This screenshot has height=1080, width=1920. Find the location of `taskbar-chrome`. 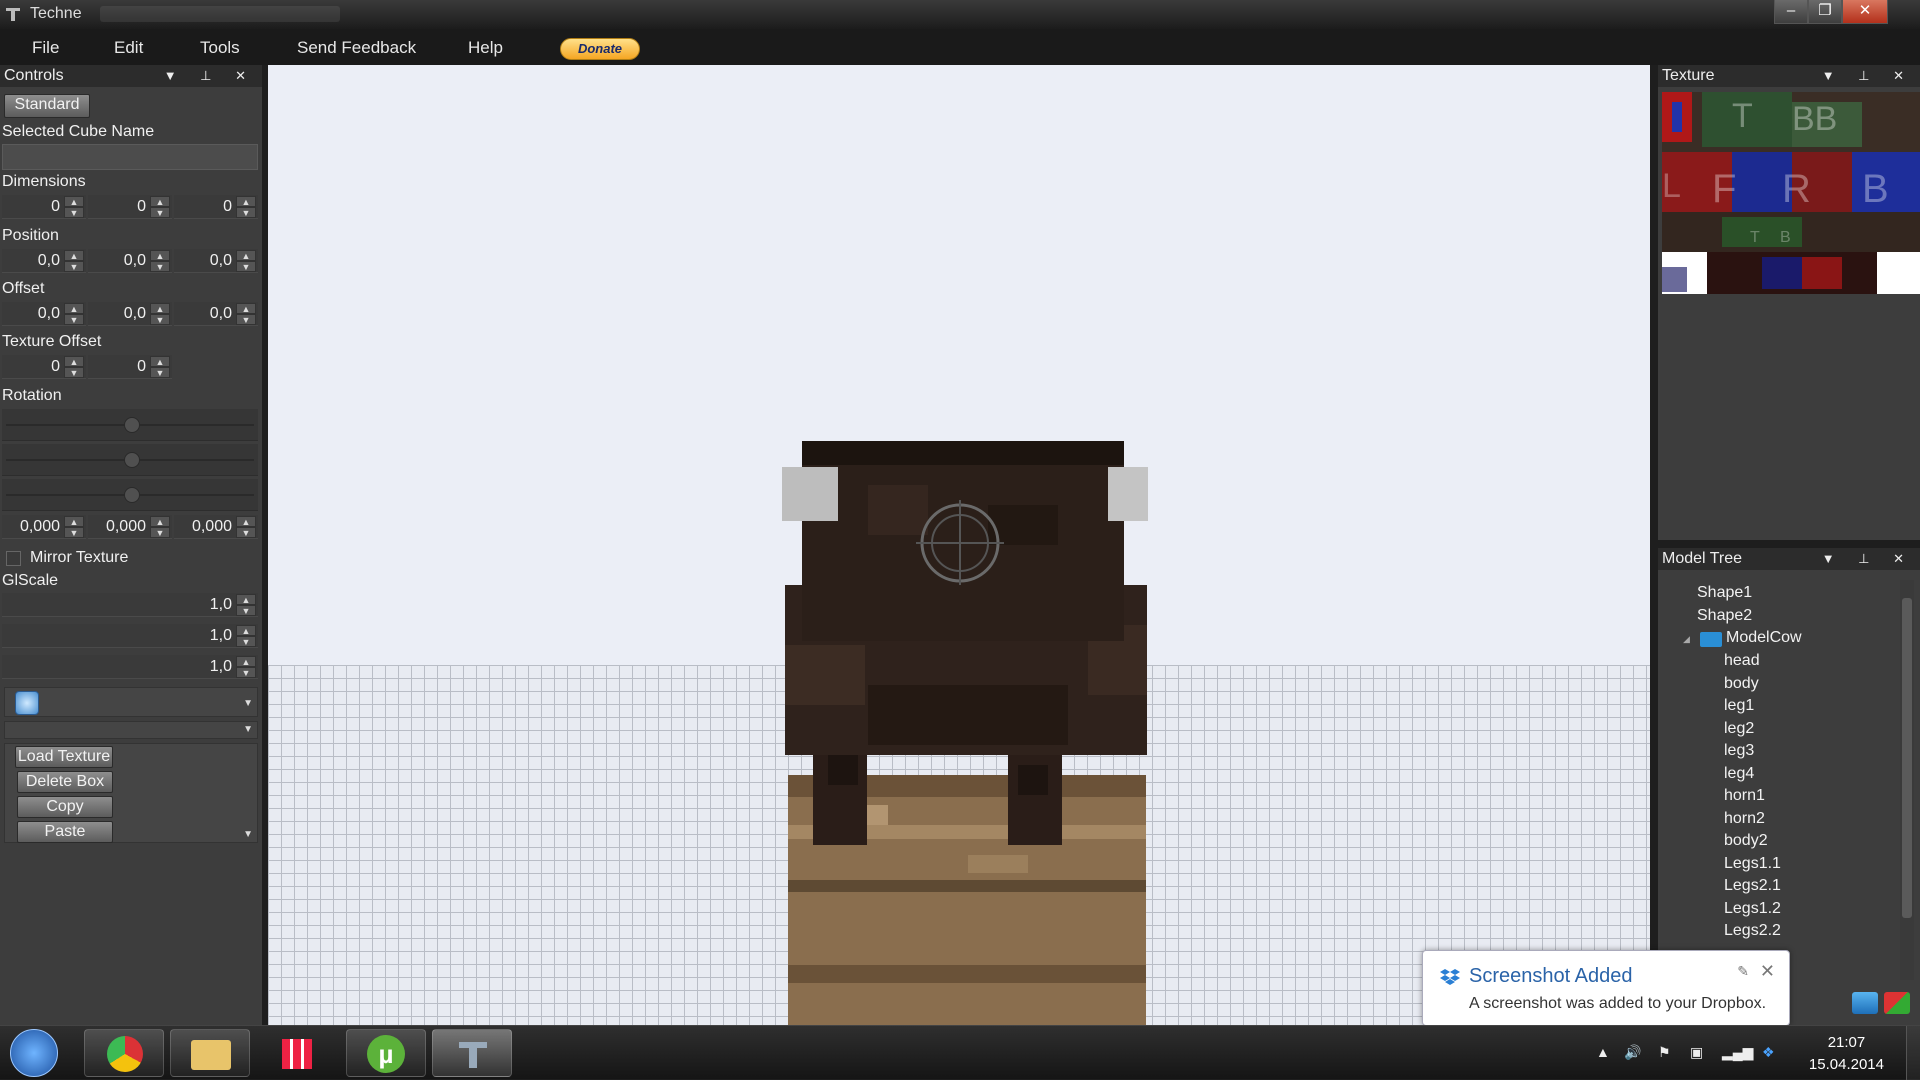

taskbar-chrome is located at coordinates (124, 1053).